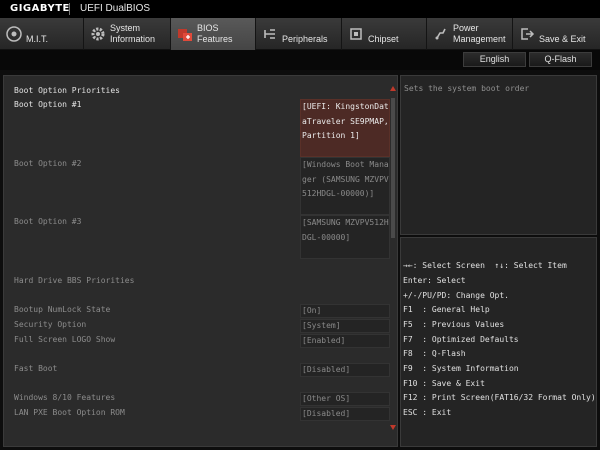  I want to click on language-button: English, so click(494, 59).